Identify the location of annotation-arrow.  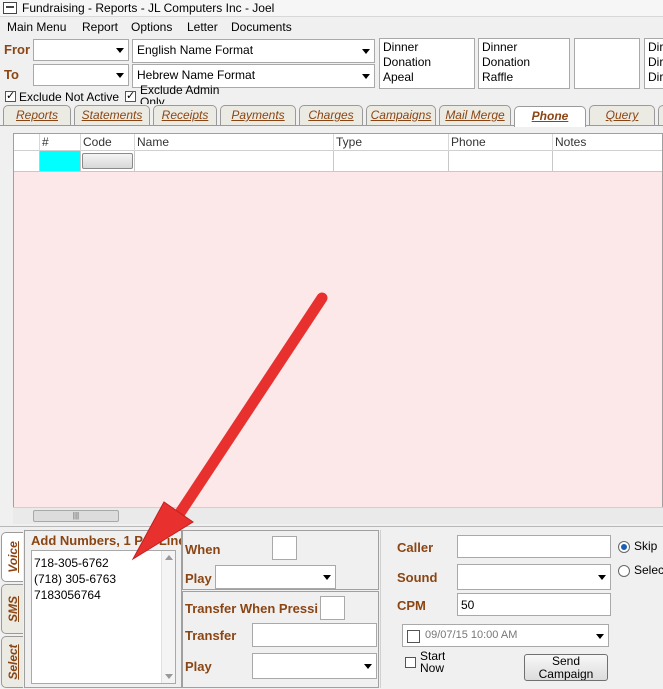
(229, 426).